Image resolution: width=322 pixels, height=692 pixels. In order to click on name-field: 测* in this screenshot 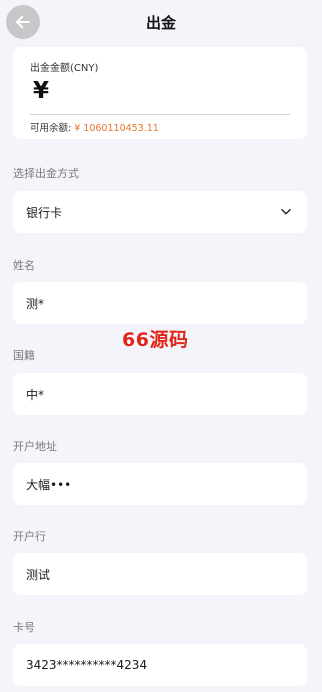, I will do `click(160, 303)`.